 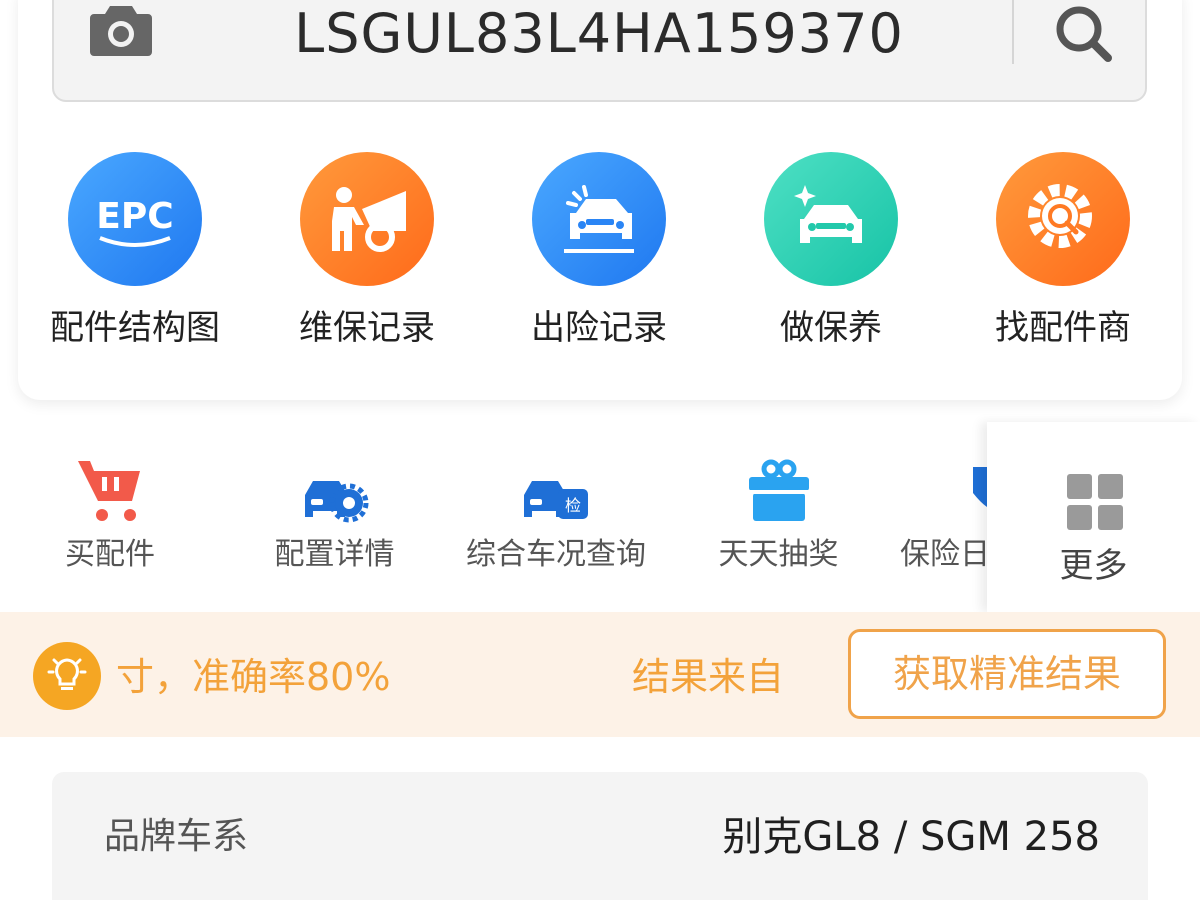 I want to click on sec-vehicle-condition: 检 综合车况查询, so click(x=556, y=515).